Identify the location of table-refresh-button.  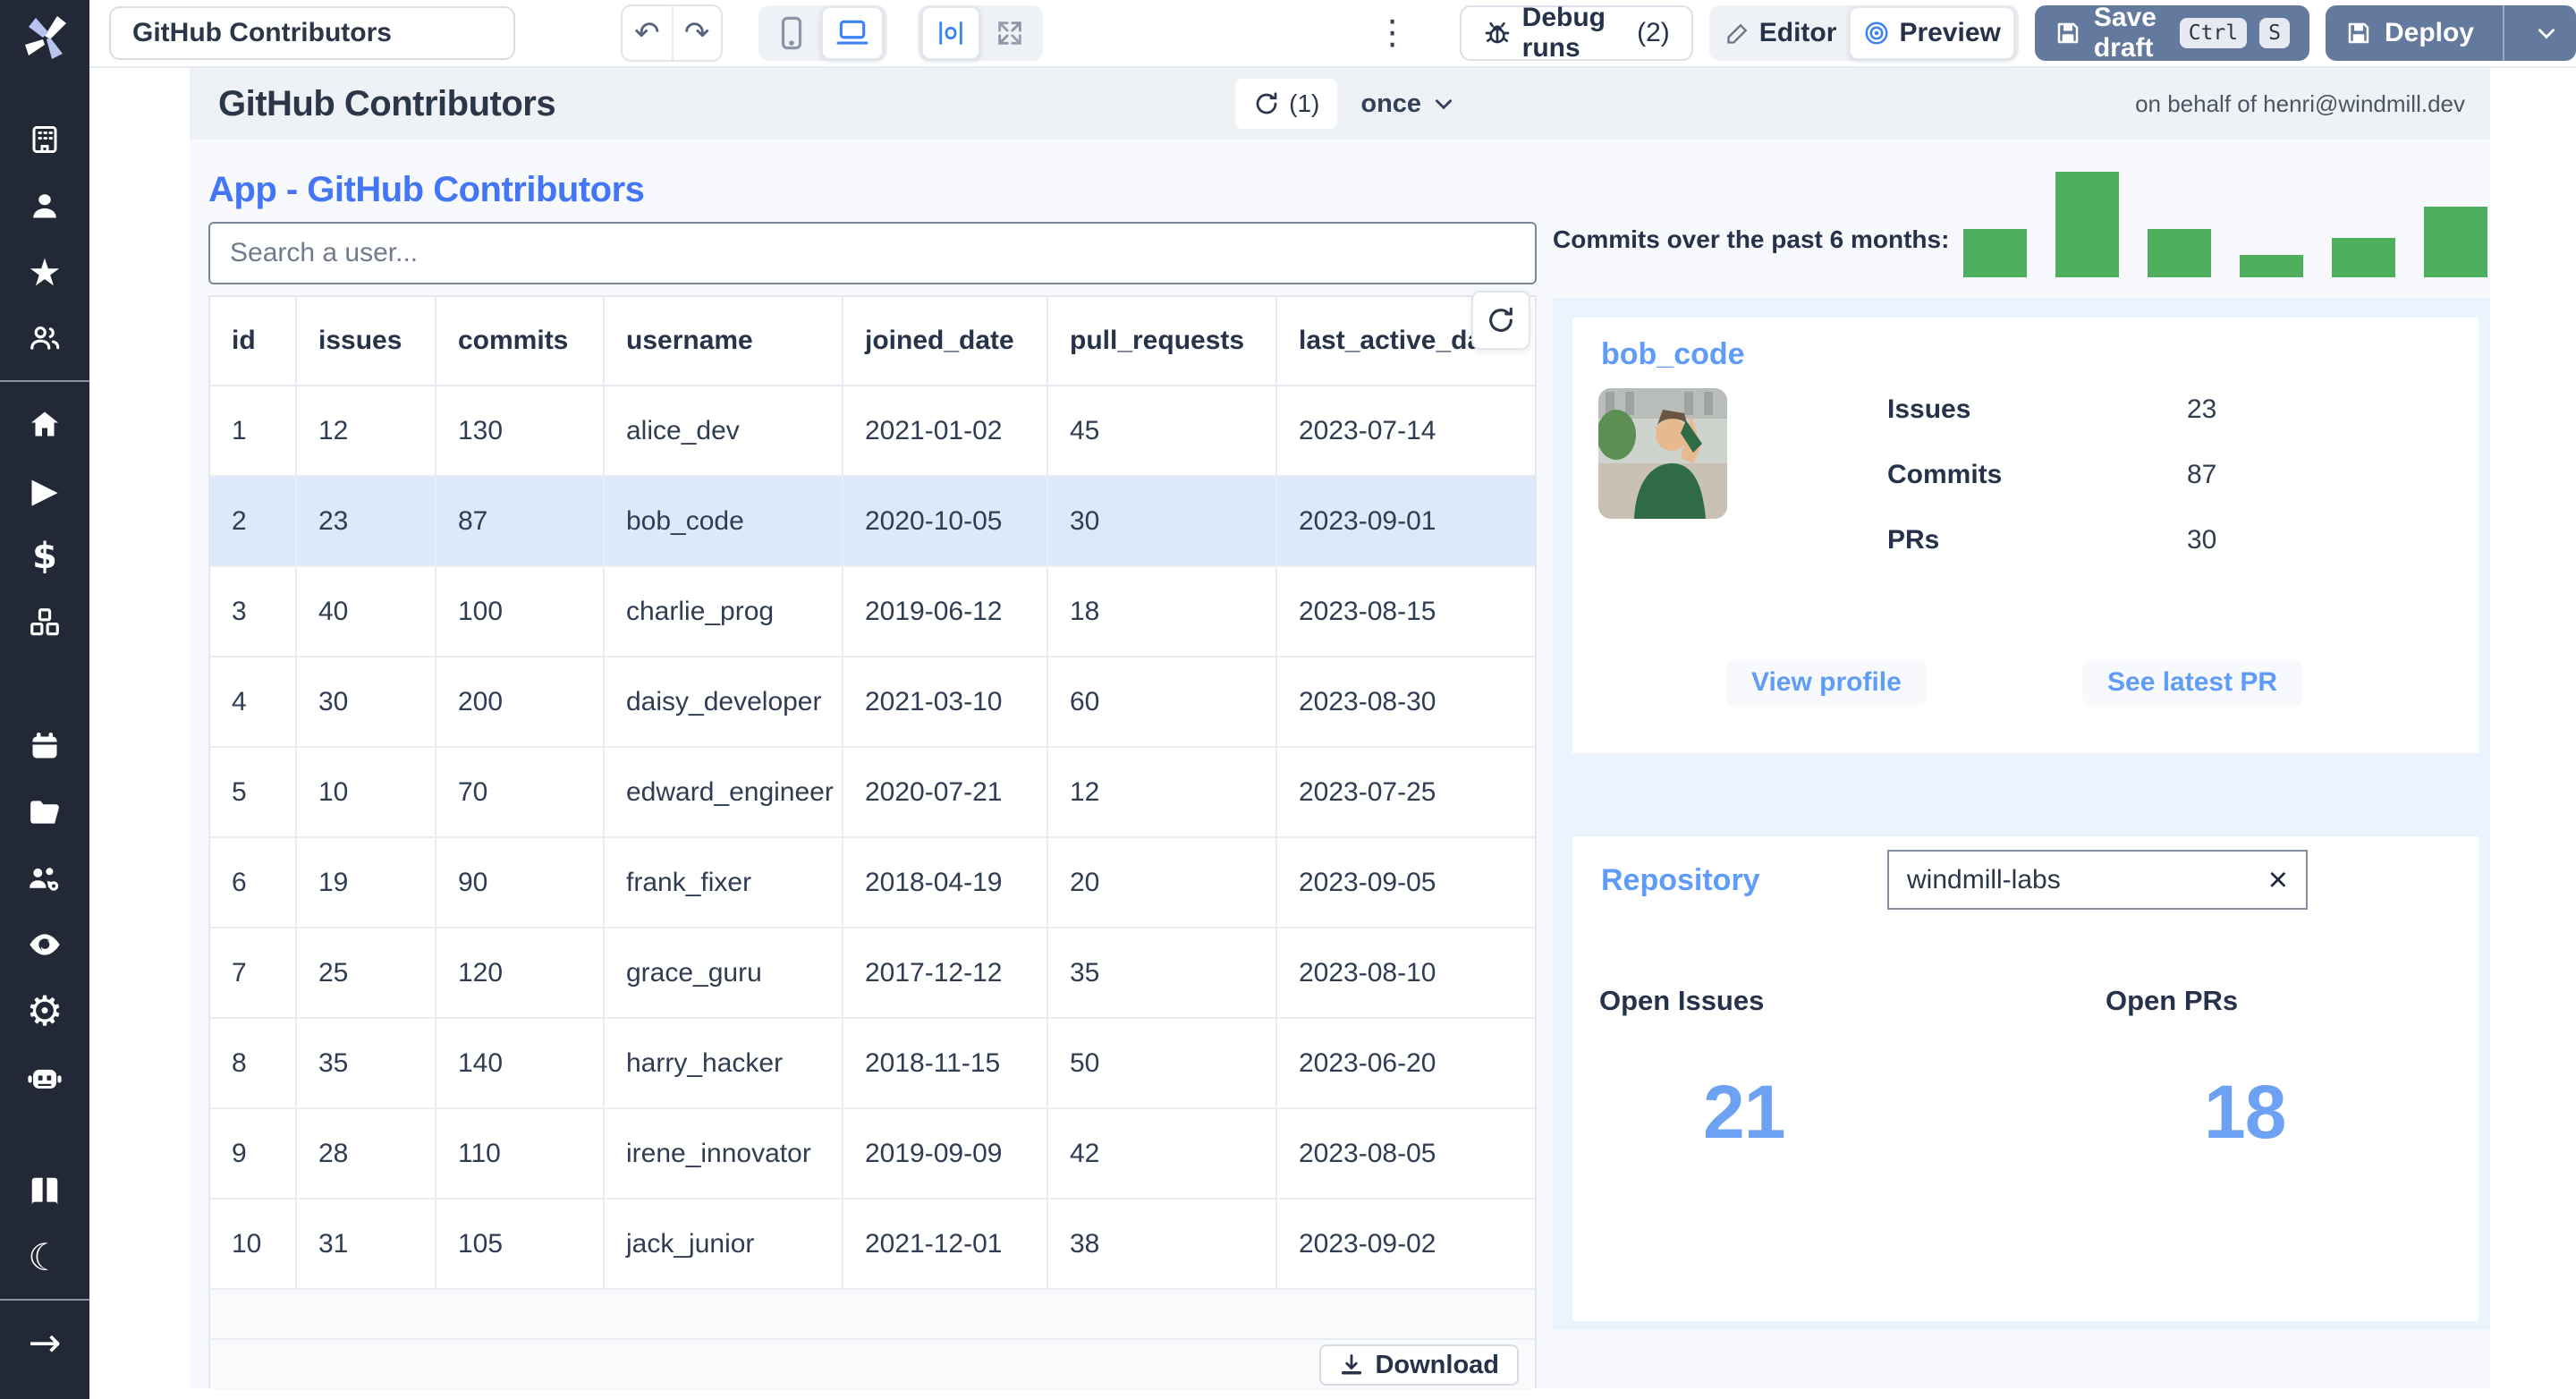
(1500, 320).